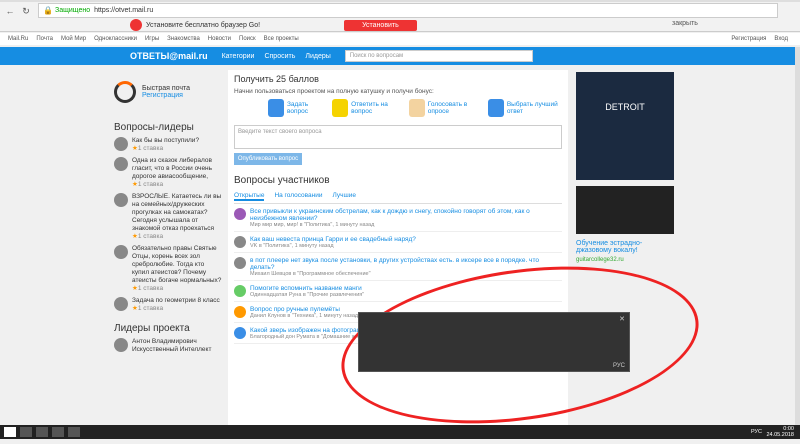  I want to click on step-label: Ответить на вопрос, so click(369, 108).